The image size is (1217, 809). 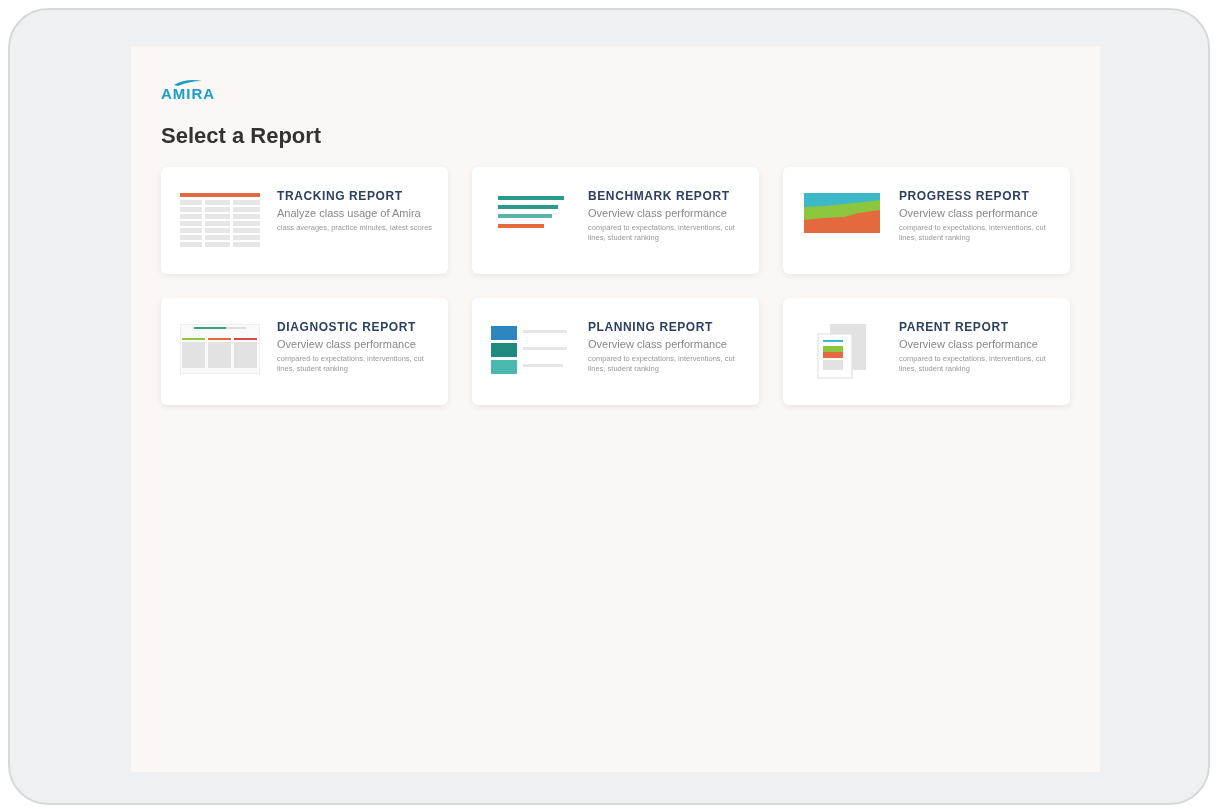 What do you see at coordinates (954, 327) in the screenshot?
I see `report-title: PARENT REPORT` at bounding box center [954, 327].